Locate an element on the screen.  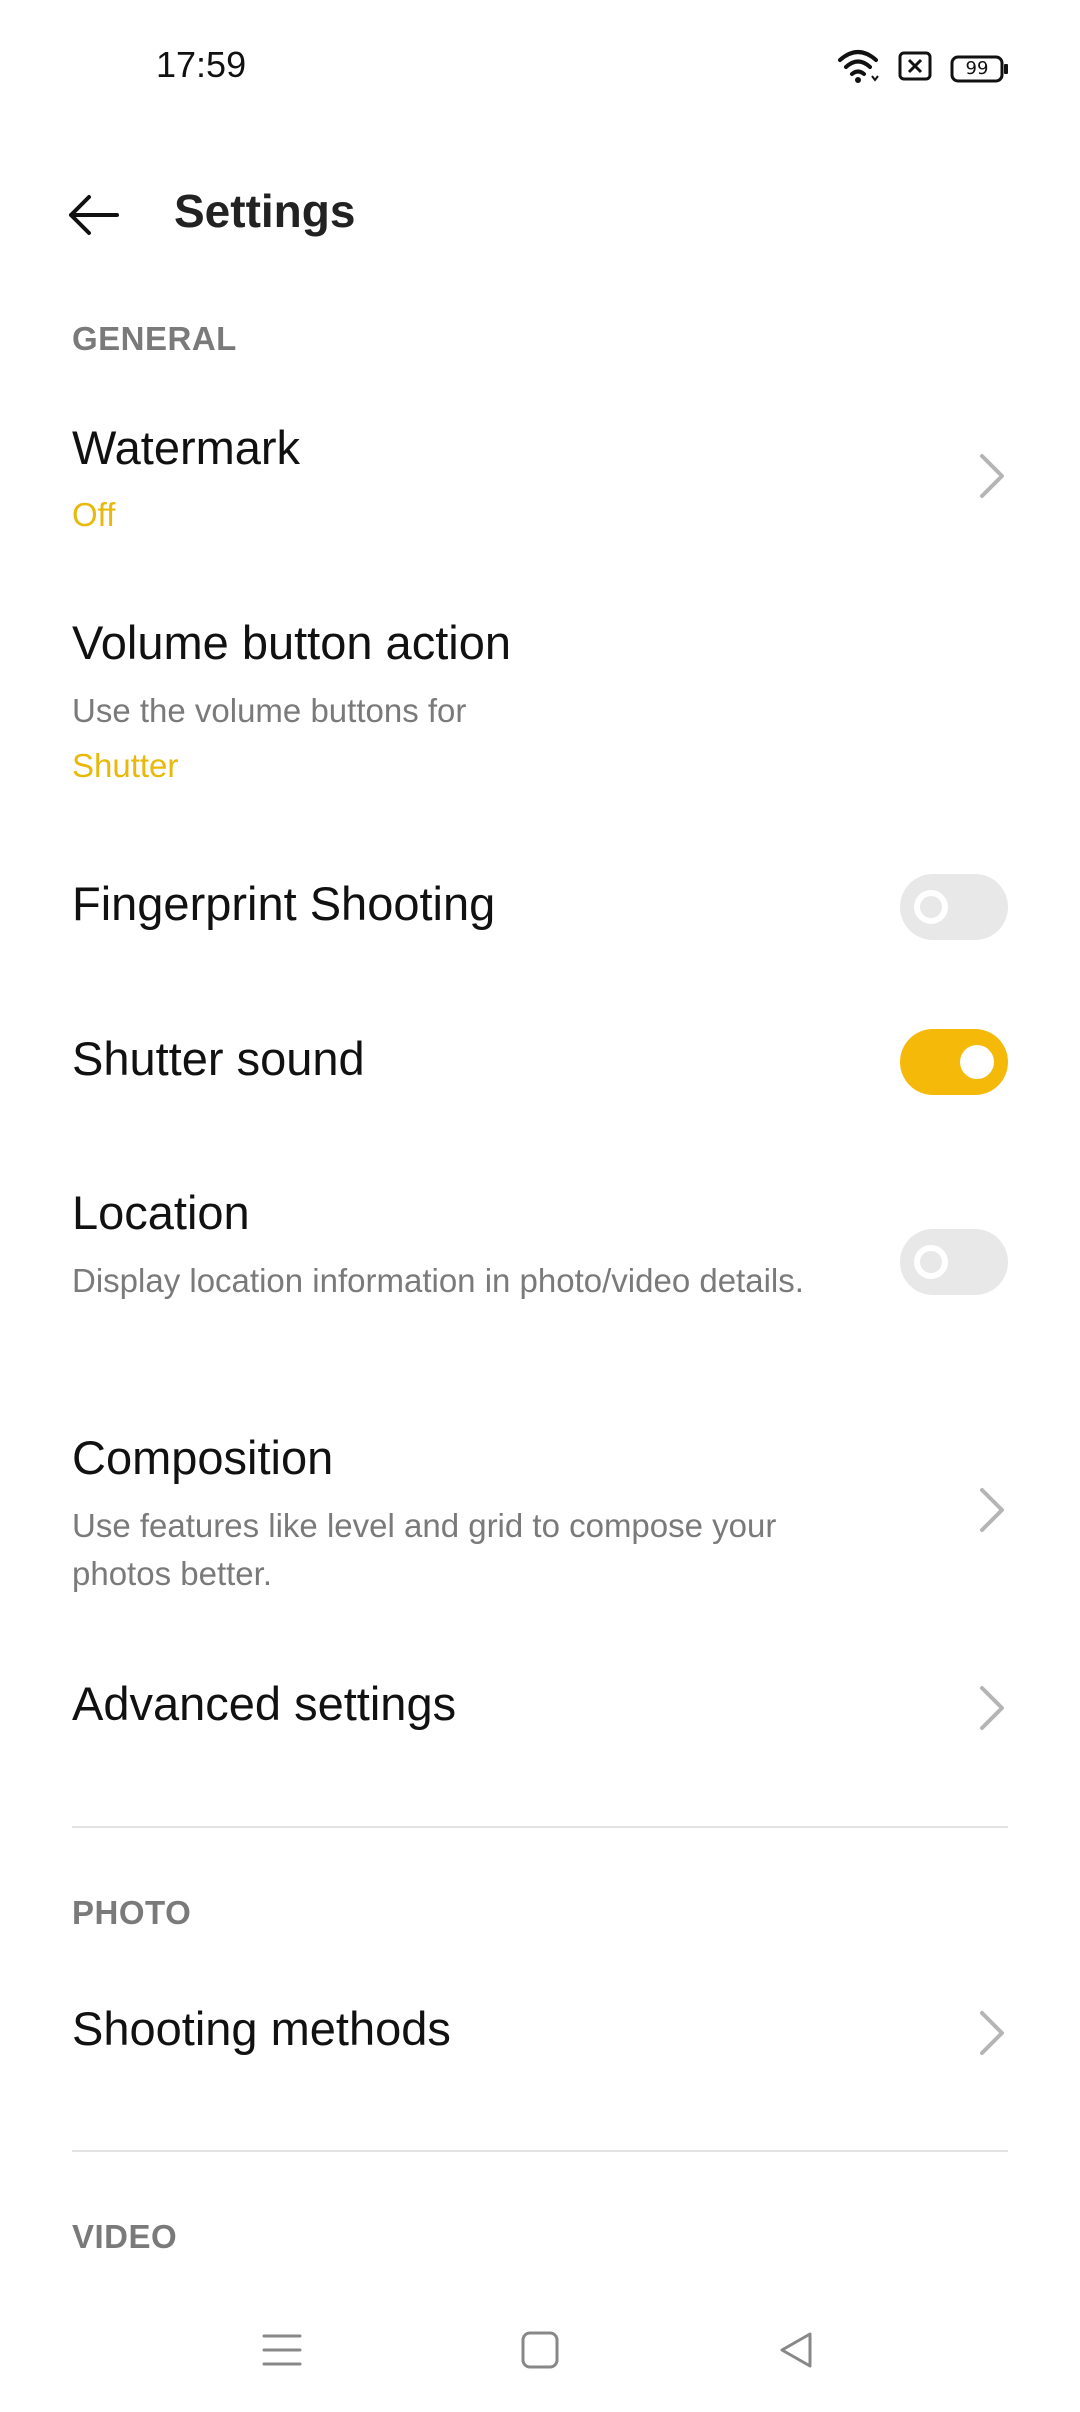
status-icons: 99 is located at coordinates (923, 68).